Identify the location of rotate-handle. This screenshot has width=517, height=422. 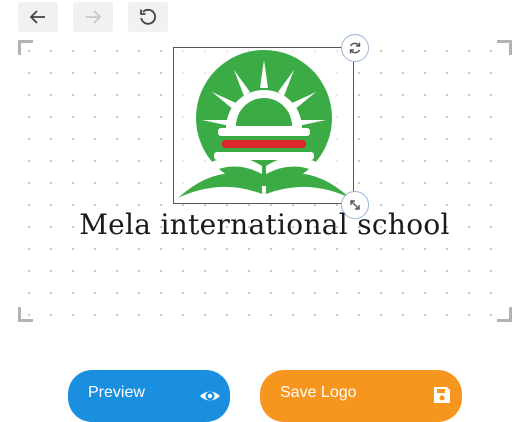
(355, 48).